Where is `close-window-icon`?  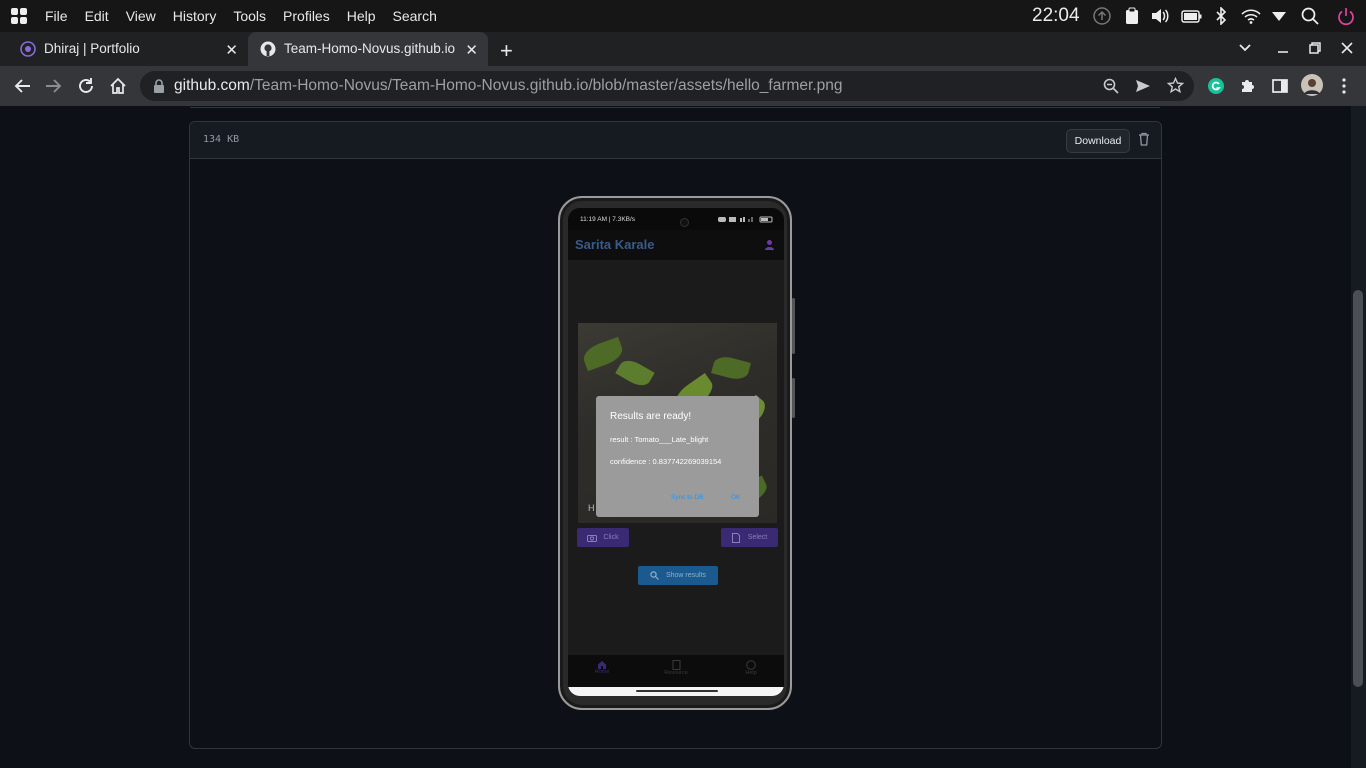 close-window-icon is located at coordinates (1347, 48).